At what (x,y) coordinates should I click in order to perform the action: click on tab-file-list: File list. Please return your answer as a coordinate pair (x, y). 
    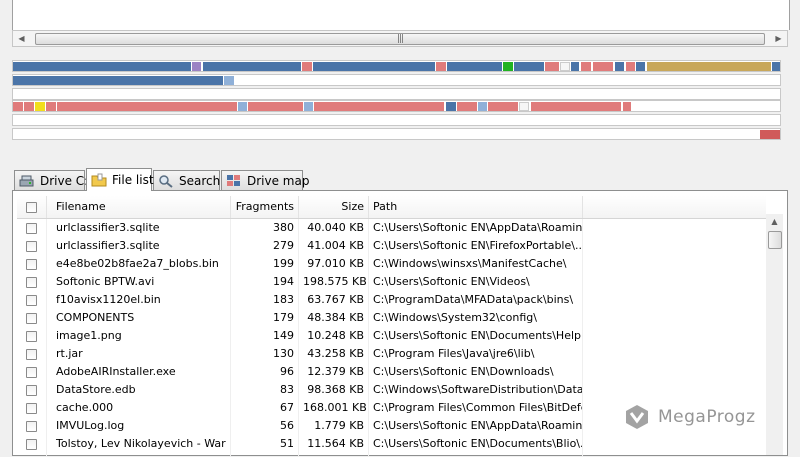
    Looking at the image, I should click on (119, 179).